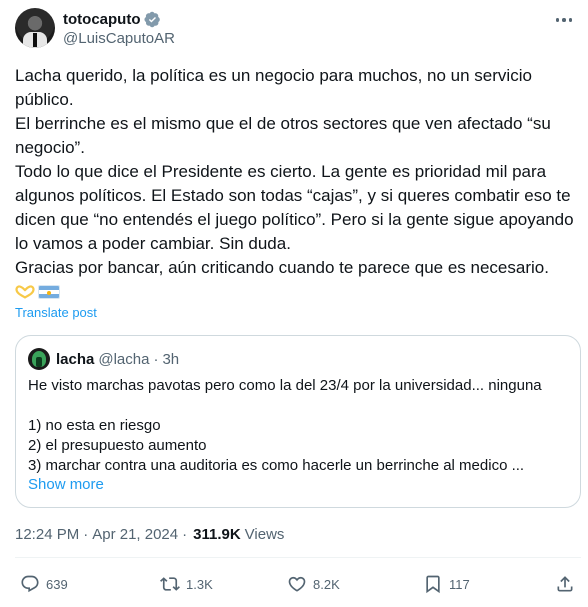  I want to click on bookmark-icon, so click(433, 584).